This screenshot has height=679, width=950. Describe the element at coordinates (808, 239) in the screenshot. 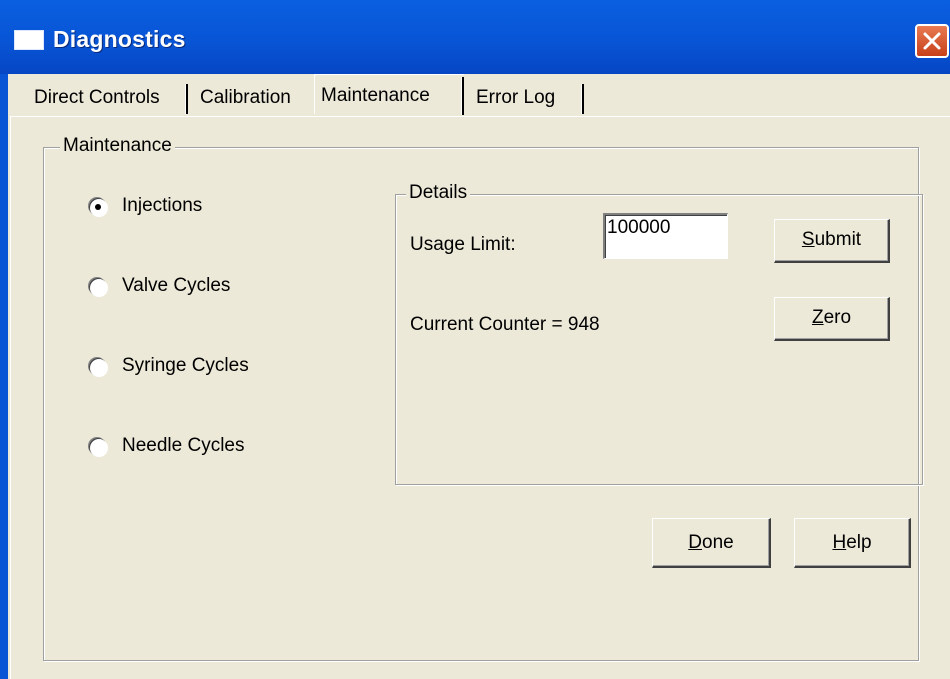

I see `submit-mnemonic: S` at that location.